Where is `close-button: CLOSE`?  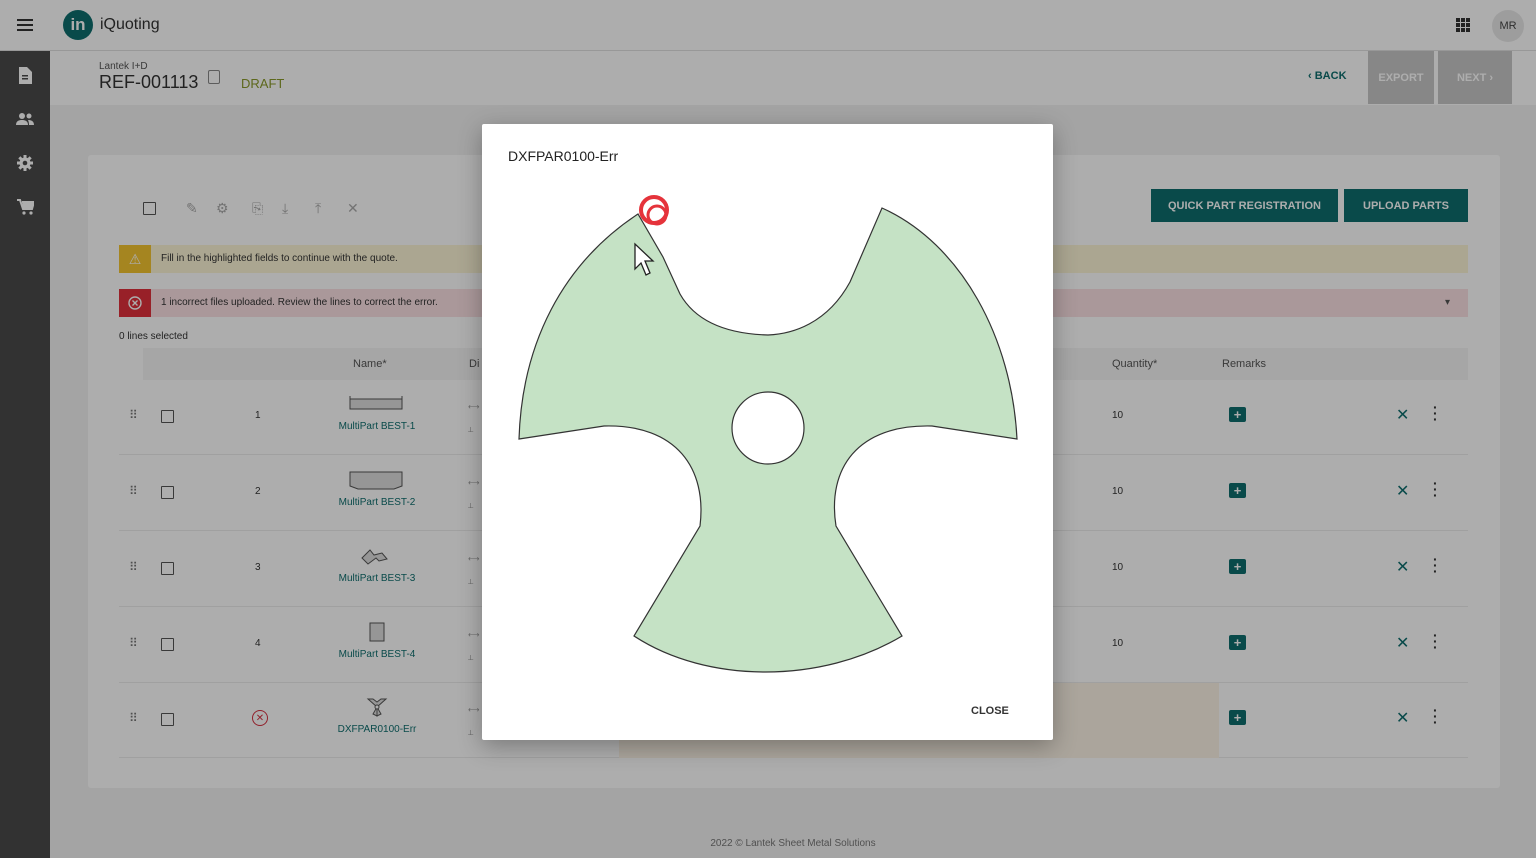
close-button: CLOSE is located at coordinates (990, 711).